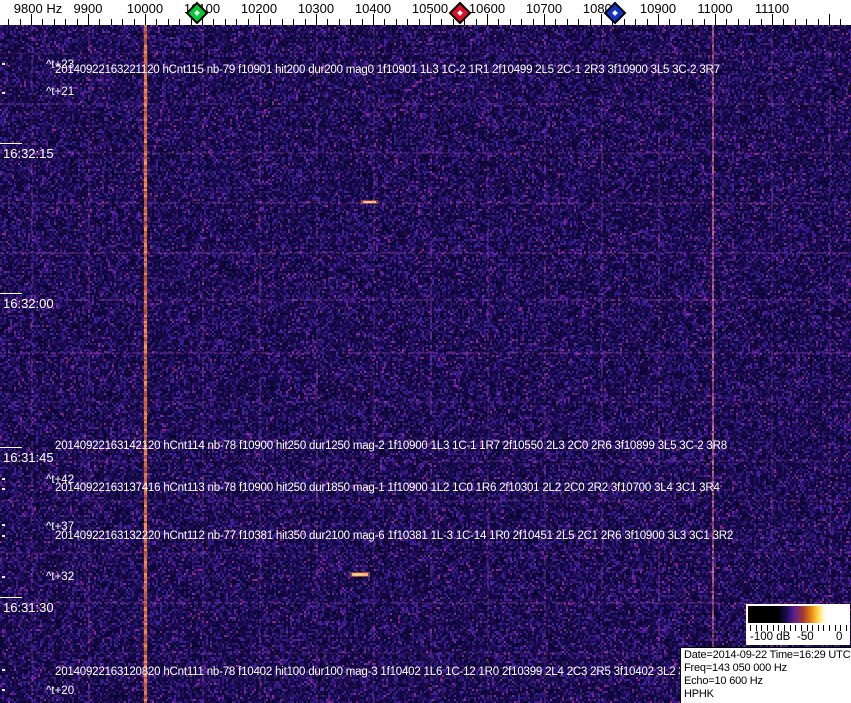 The width and height of the screenshot is (851, 703). Describe the element at coordinates (60, 577) in the screenshot. I see `t-offset-marker: ^t+32` at that location.